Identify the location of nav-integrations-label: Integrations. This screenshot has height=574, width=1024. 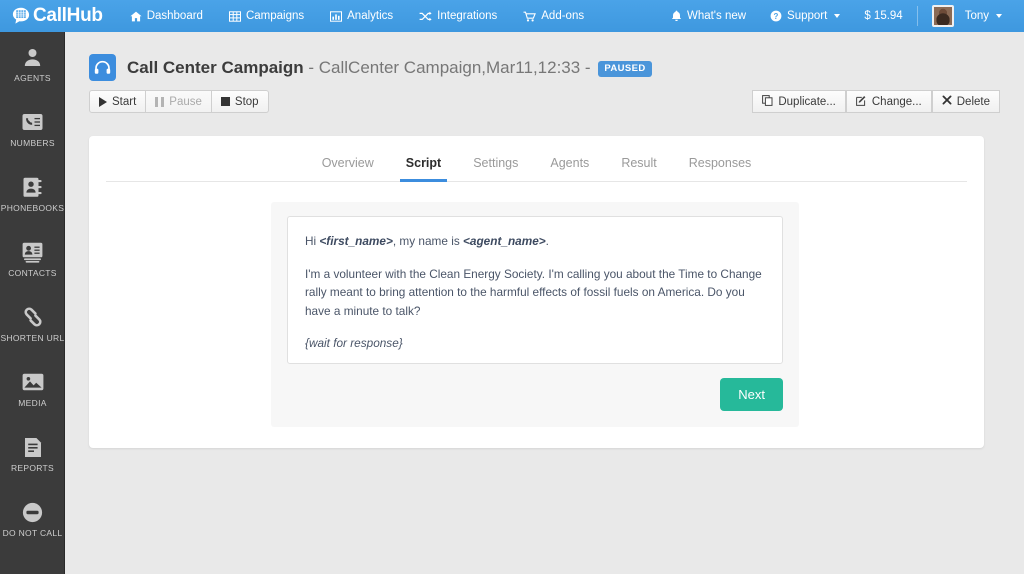
(467, 16).